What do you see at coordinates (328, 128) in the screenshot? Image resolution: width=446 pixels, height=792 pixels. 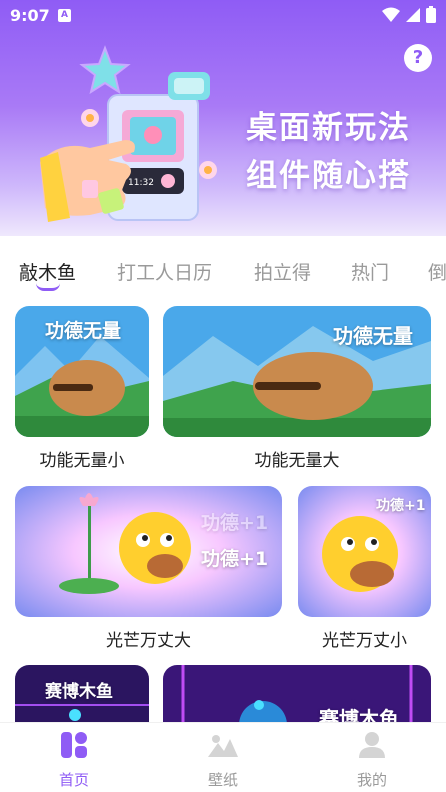 I see `hero-headline-1: 桌面新玩法` at bounding box center [328, 128].